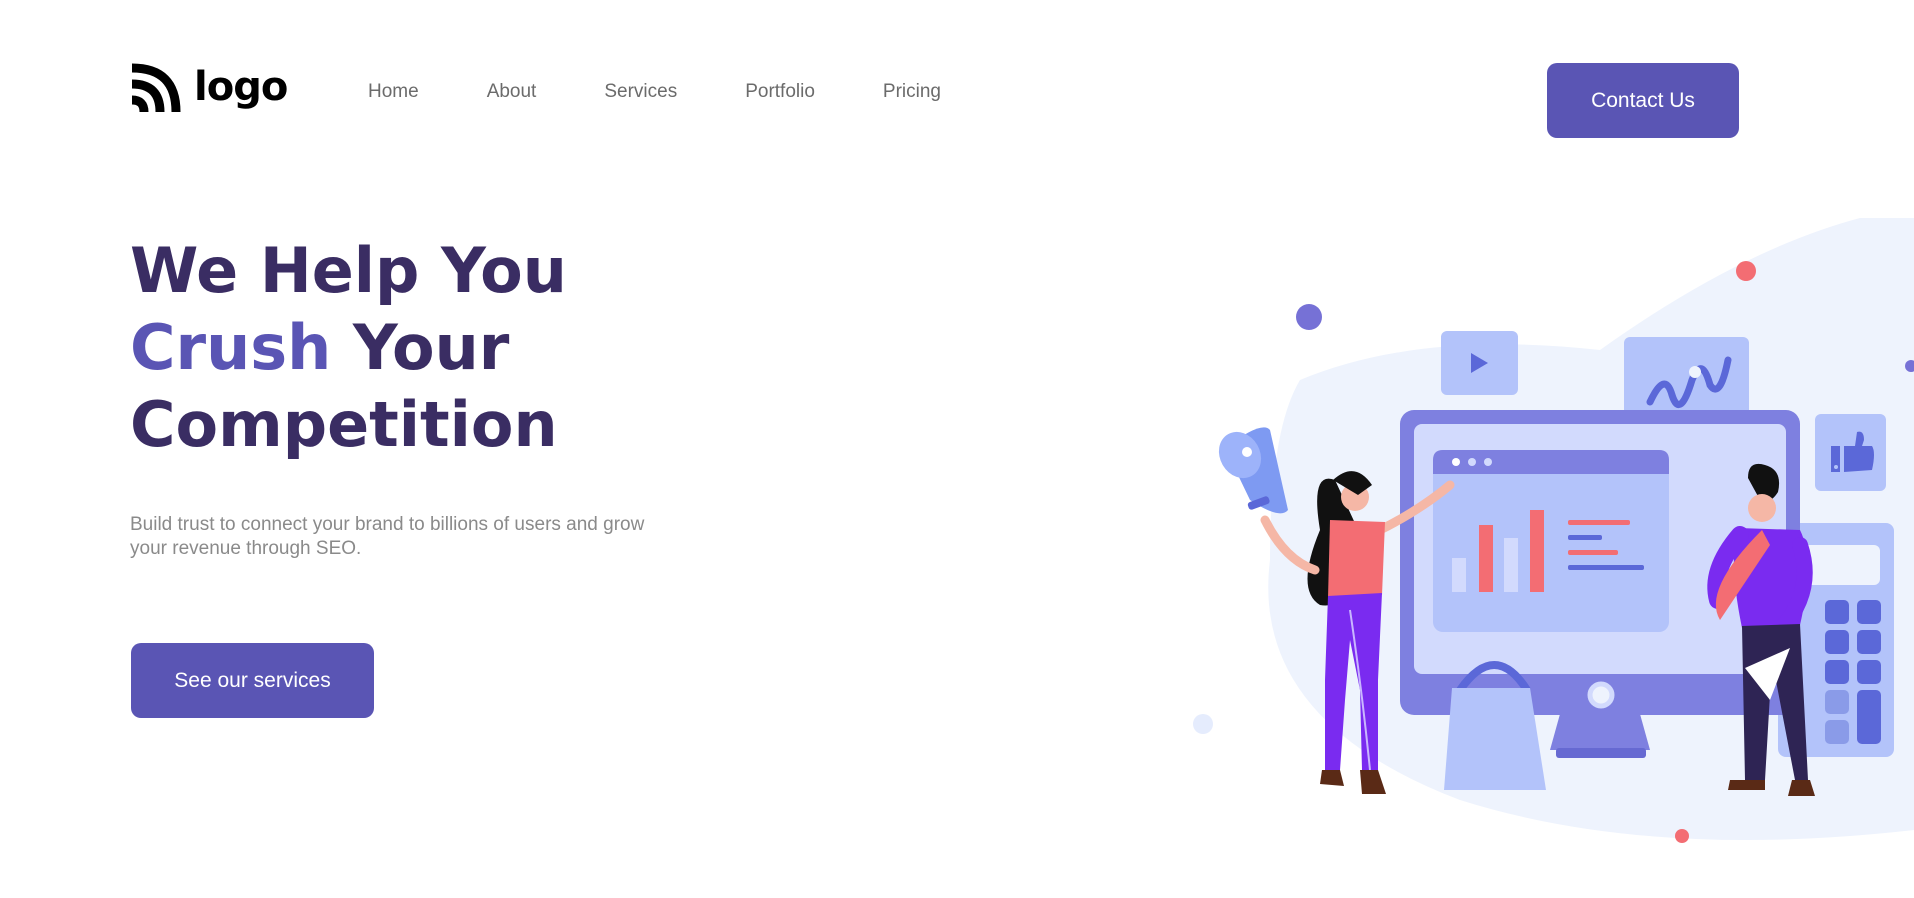 Image resolution: width=1914 pixels, height=898 pixels. What do you see at coordinates (688, 92) in the screenshot?
I see `main-nav: Home About Services Portfolio Pricing` at bounding box center [688, 92].